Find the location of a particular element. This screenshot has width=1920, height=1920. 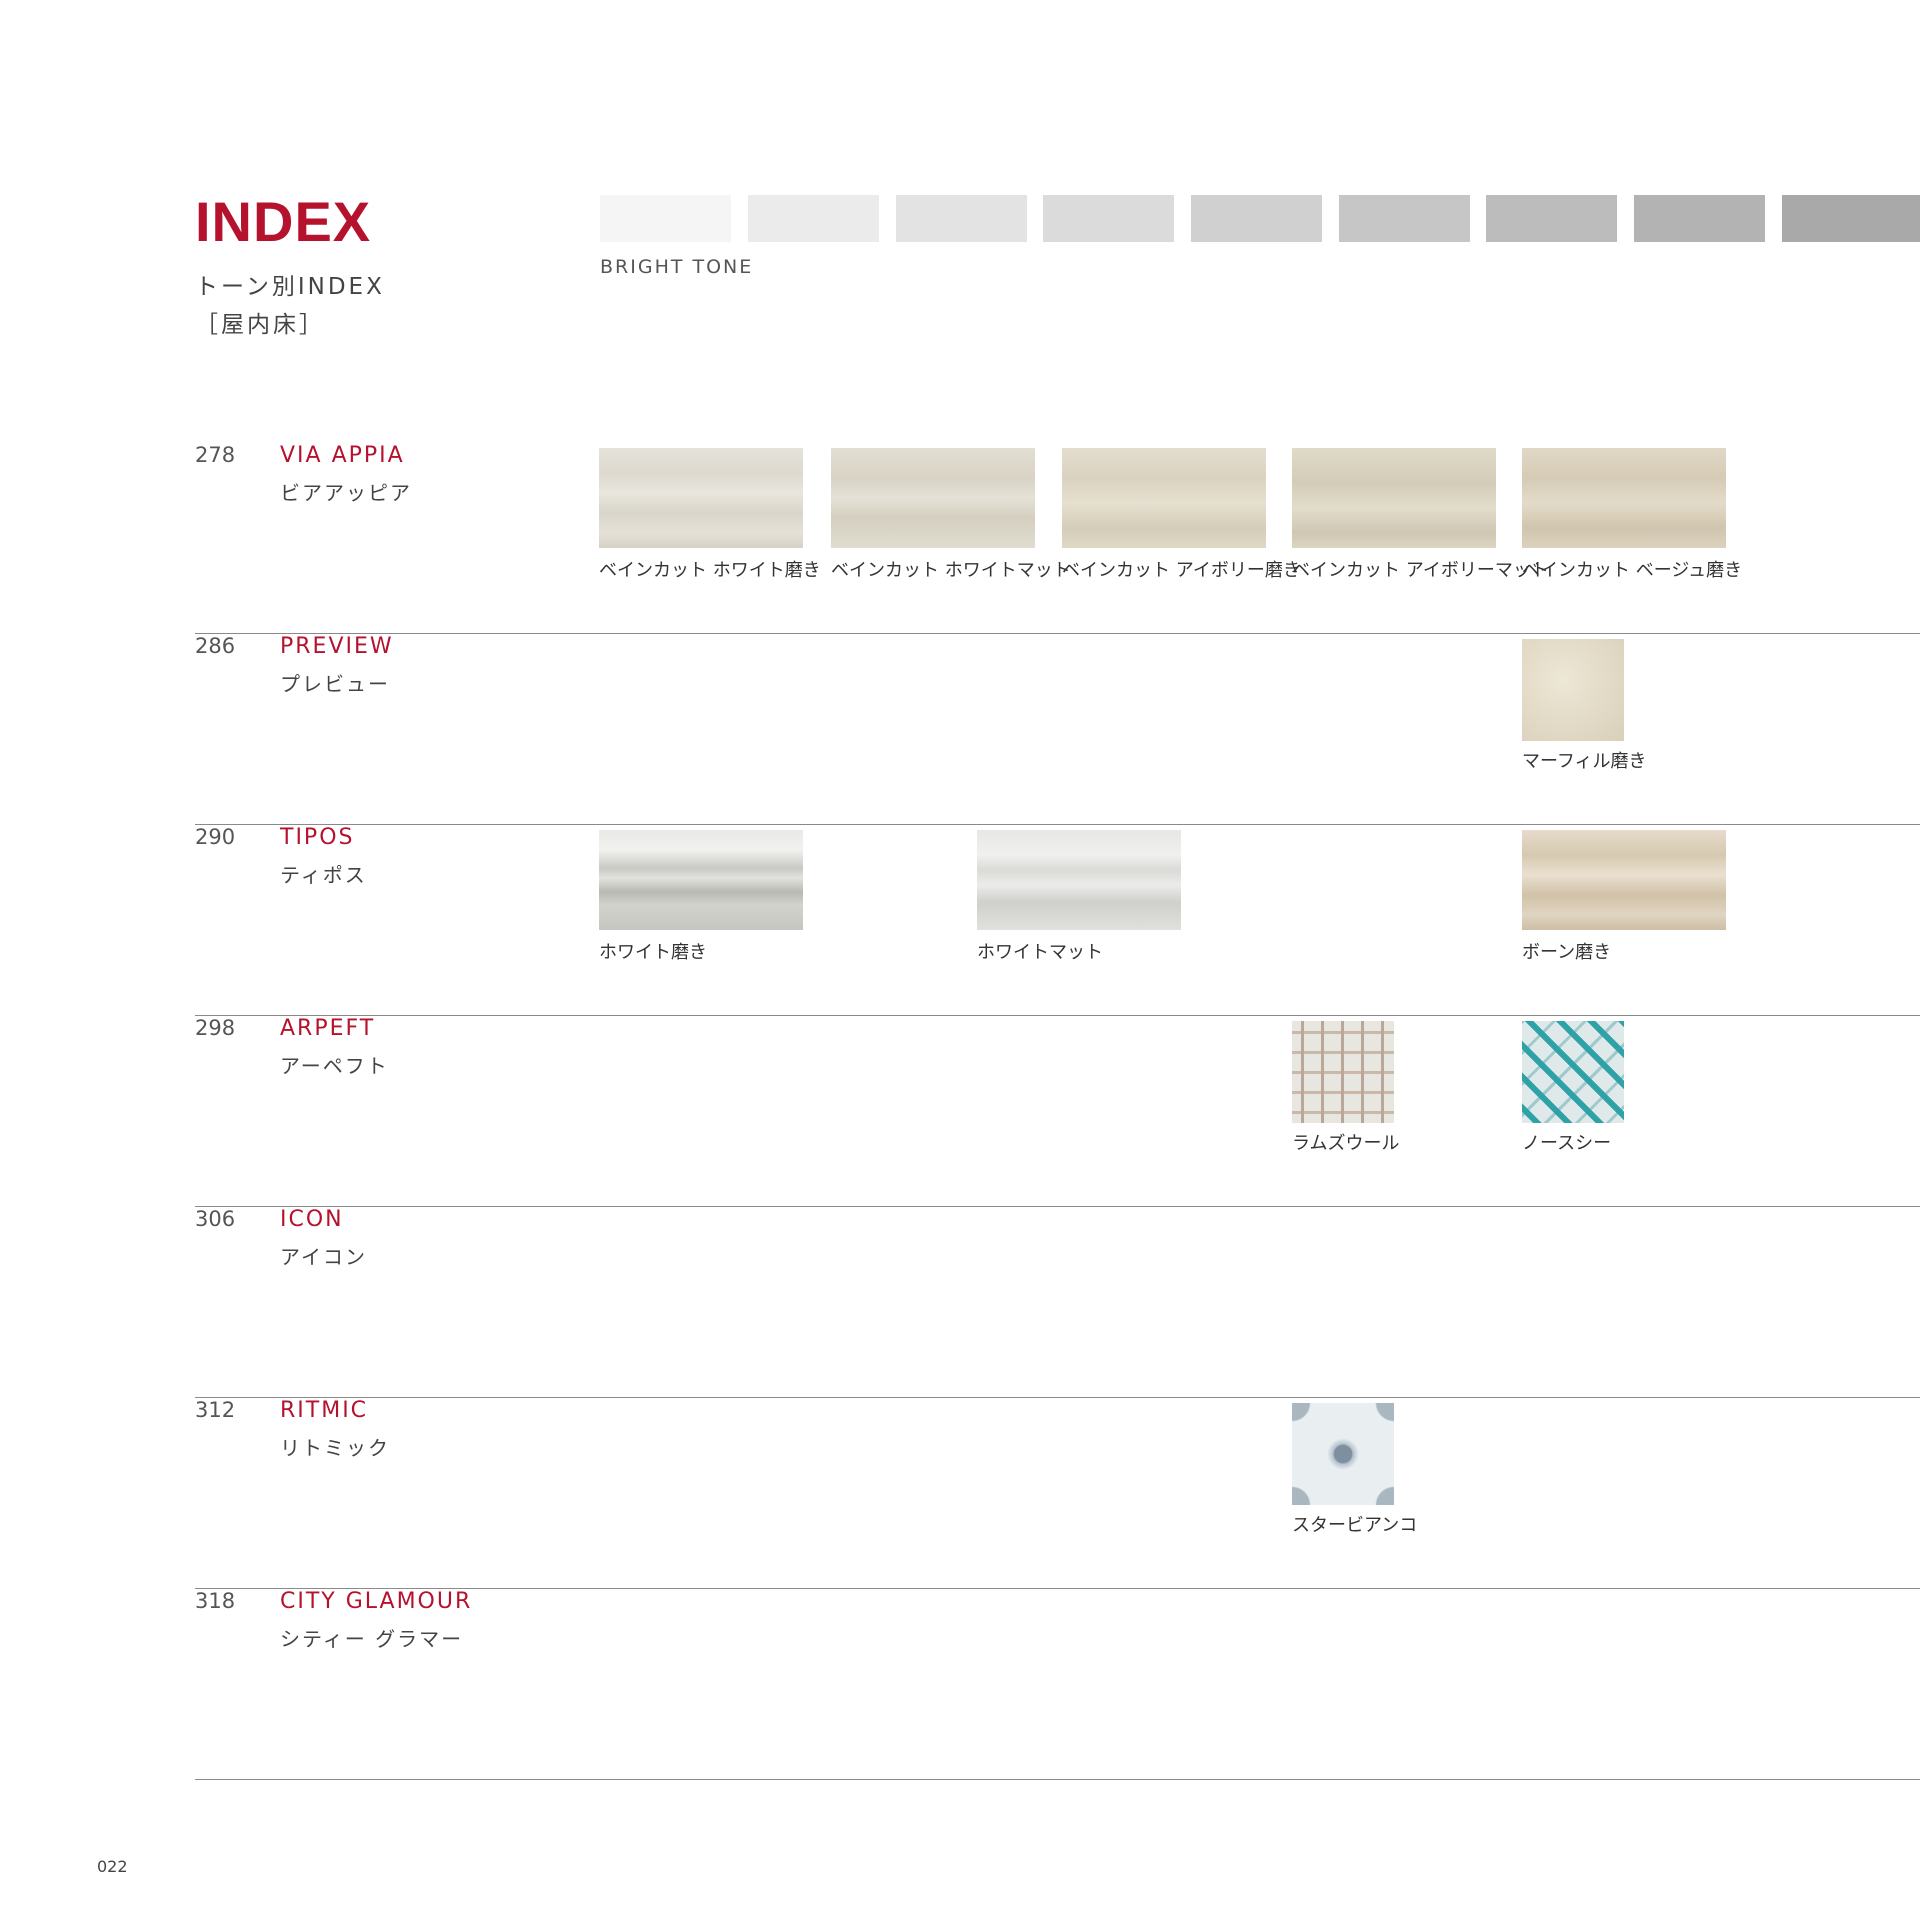

tile-caption: ラムズウール is located at coordinates (1346, 1143).